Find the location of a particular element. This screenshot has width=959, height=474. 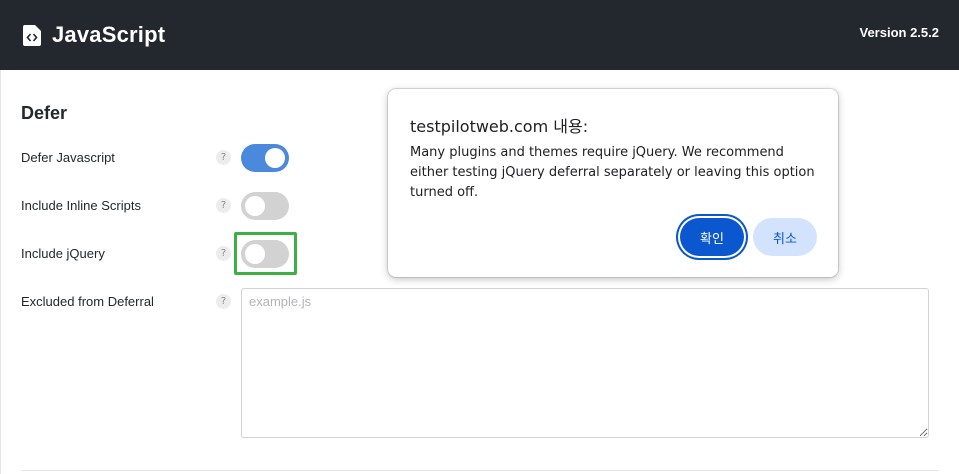

include-jquery-toggle is located at coordinates (265, 254).